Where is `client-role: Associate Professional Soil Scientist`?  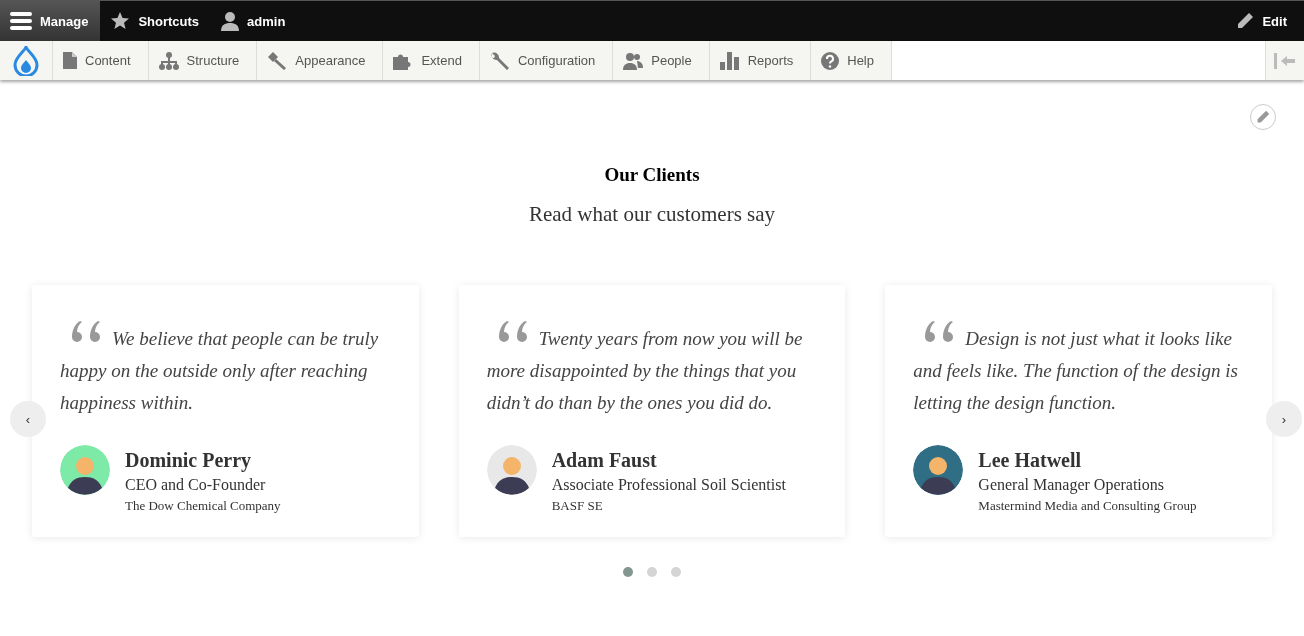
client-role: Associate Professional Soil Scientist is located at coordinates (668, 485).